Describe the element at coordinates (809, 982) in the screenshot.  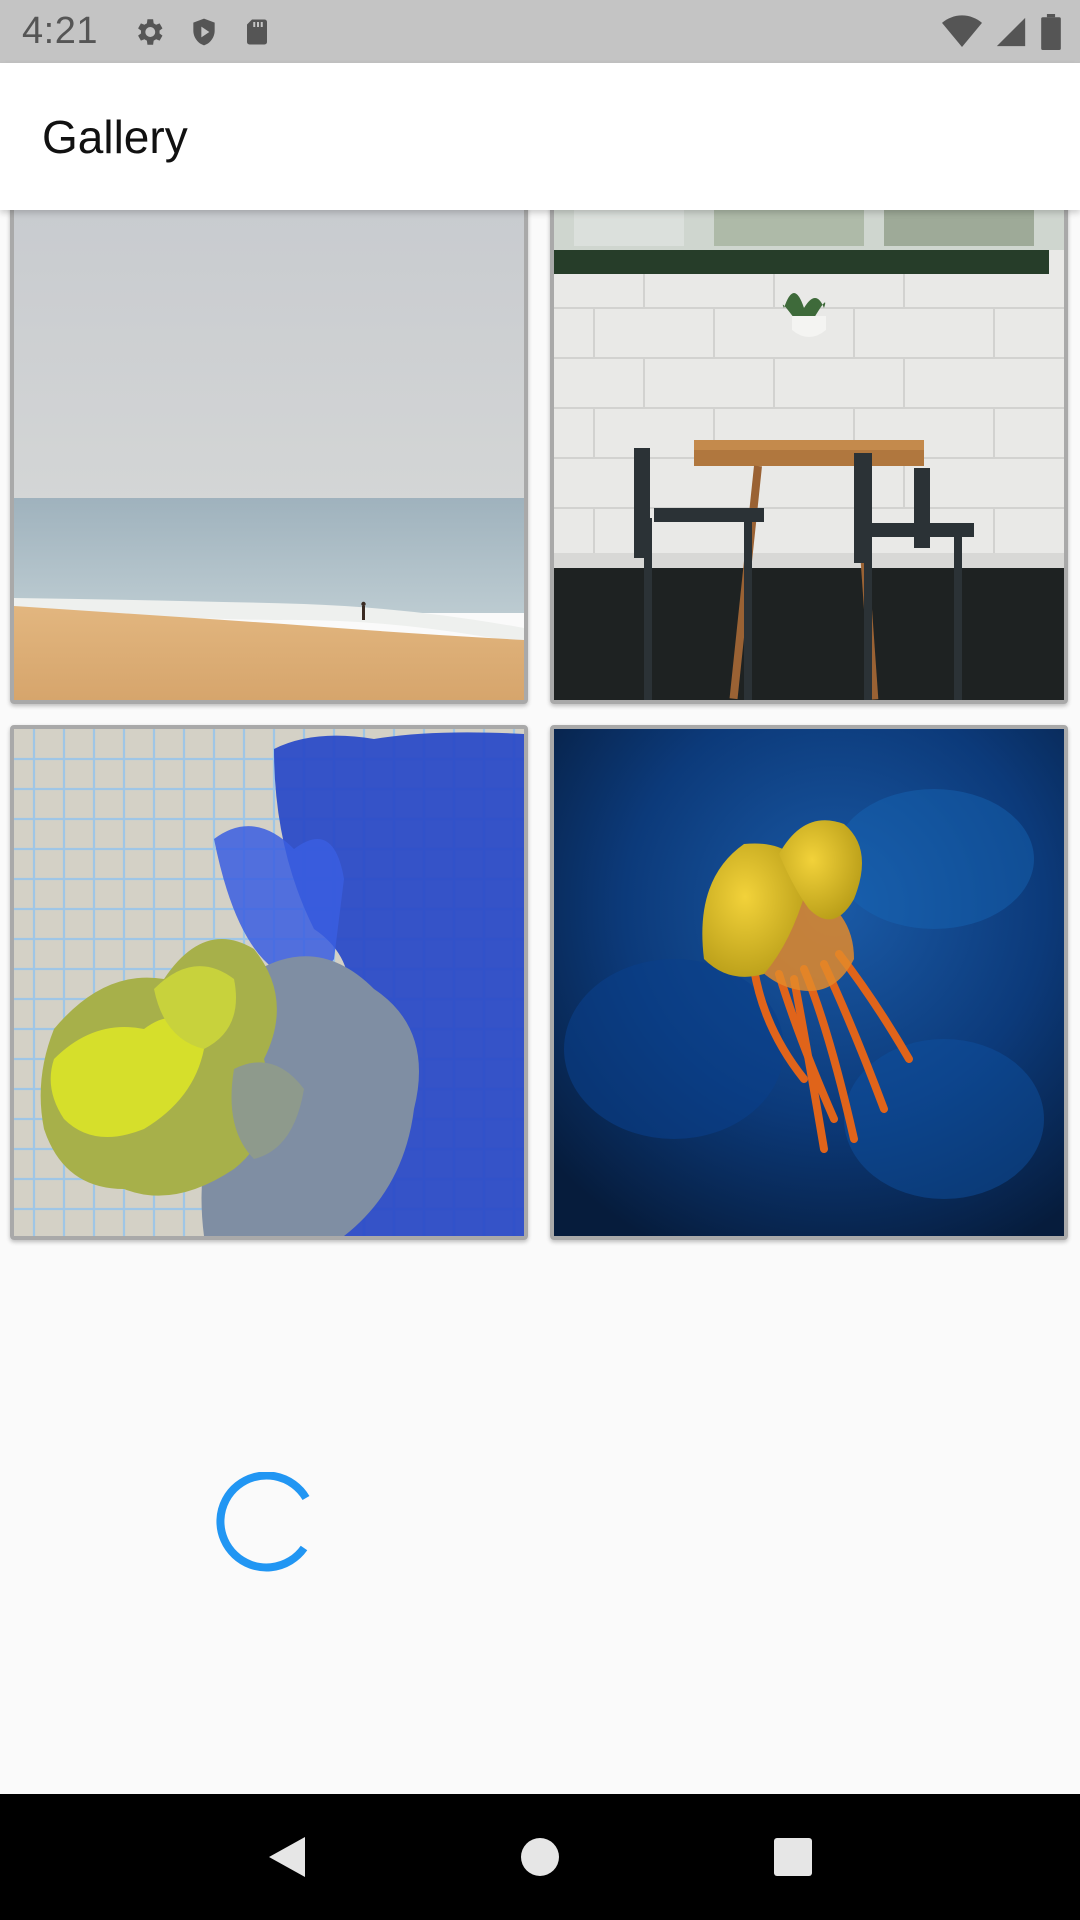
I see `jellyfish-photo` at that location.